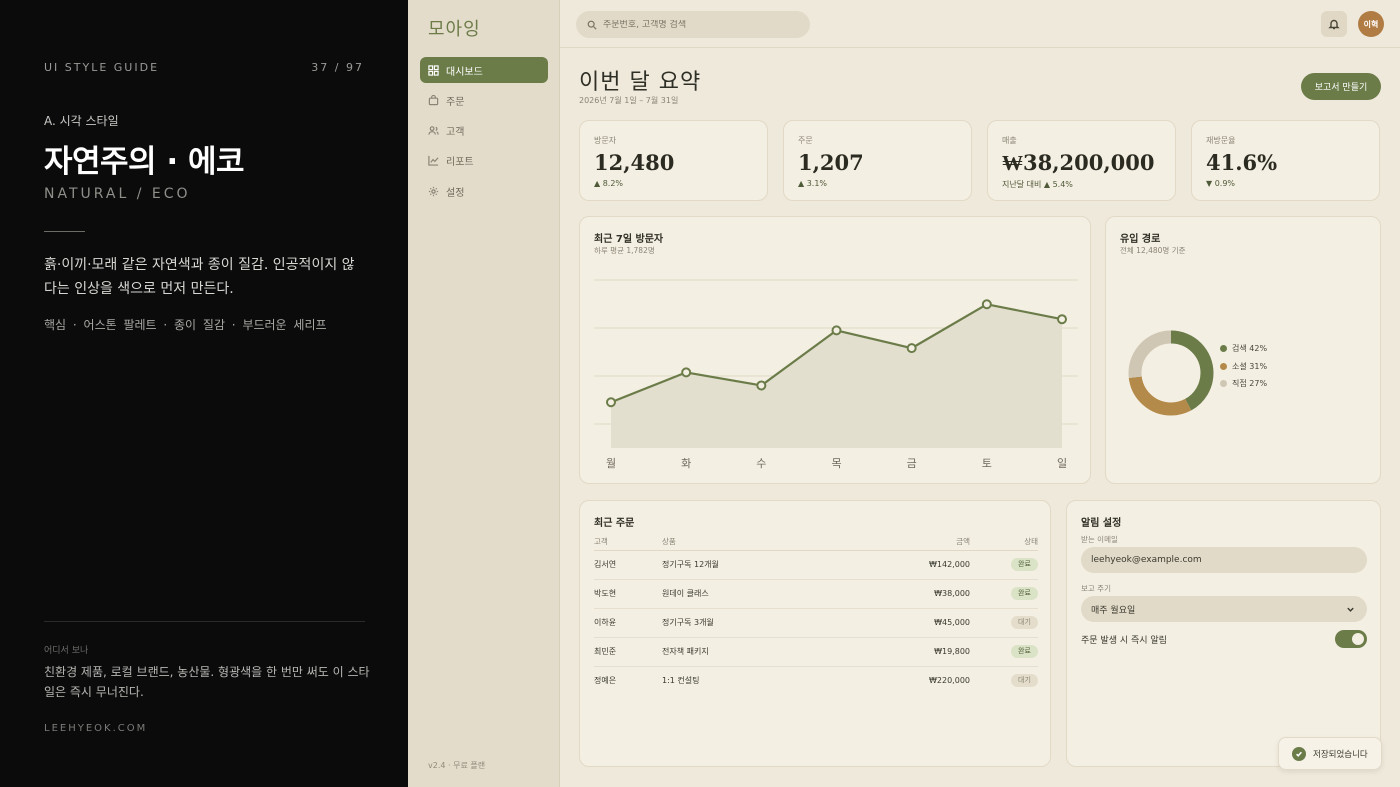  I want to click on notification-button, so click(1334, 24).